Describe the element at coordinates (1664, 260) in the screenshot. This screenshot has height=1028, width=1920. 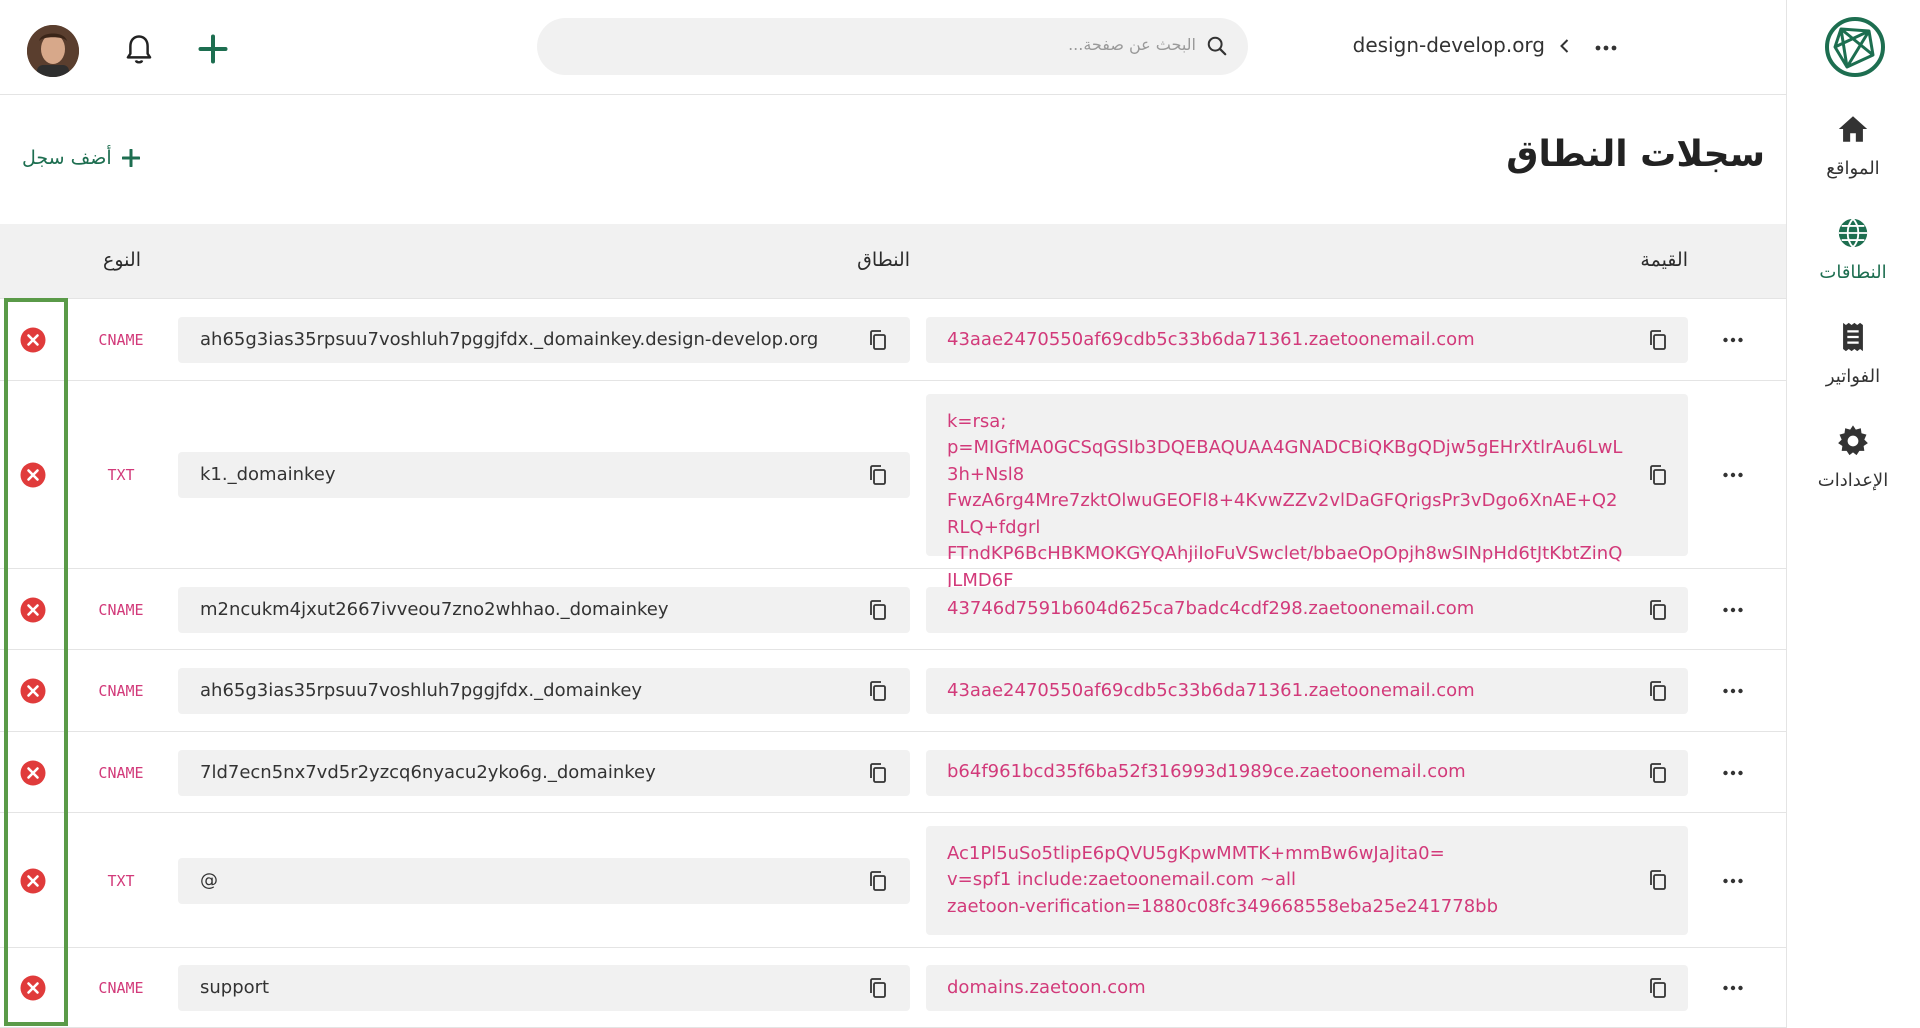
I see `column-header-value: القيمة` at that location.